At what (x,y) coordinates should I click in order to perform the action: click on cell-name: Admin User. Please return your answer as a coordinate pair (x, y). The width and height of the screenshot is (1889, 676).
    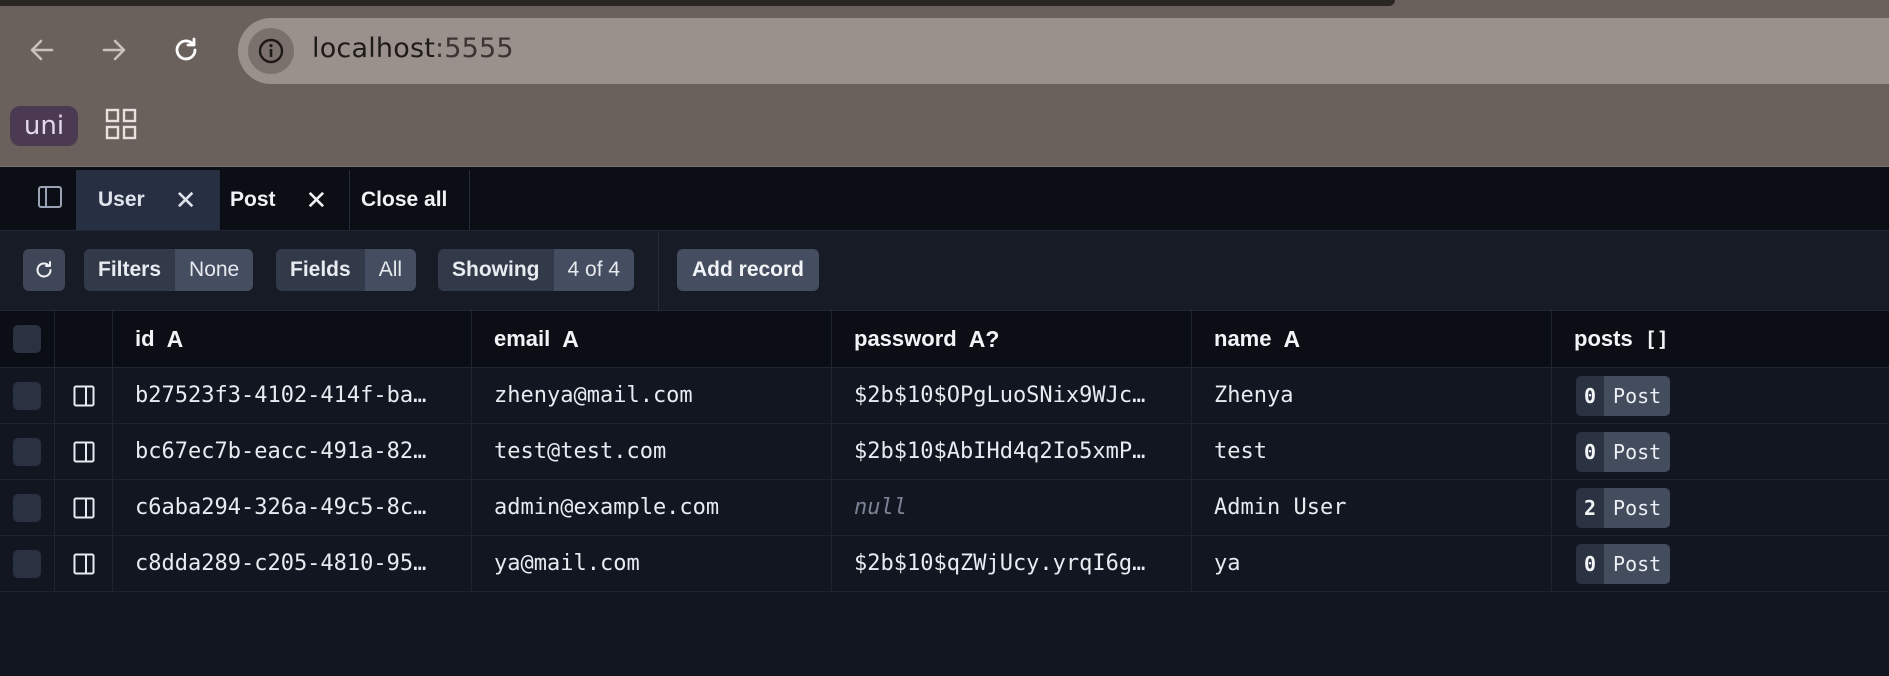
    Looking at the image, I should click on (1372, 507).